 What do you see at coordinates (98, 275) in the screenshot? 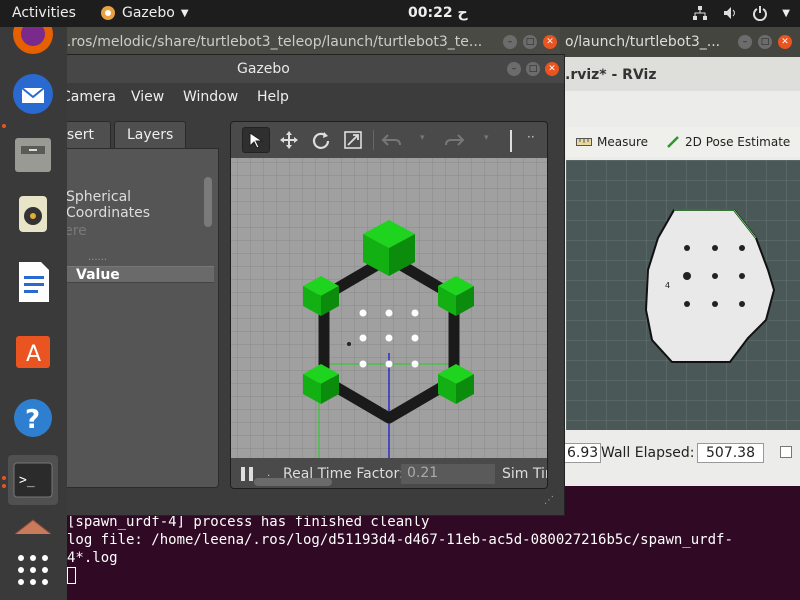
I see `value-column-header: Value` at bounding box center [98, 275].